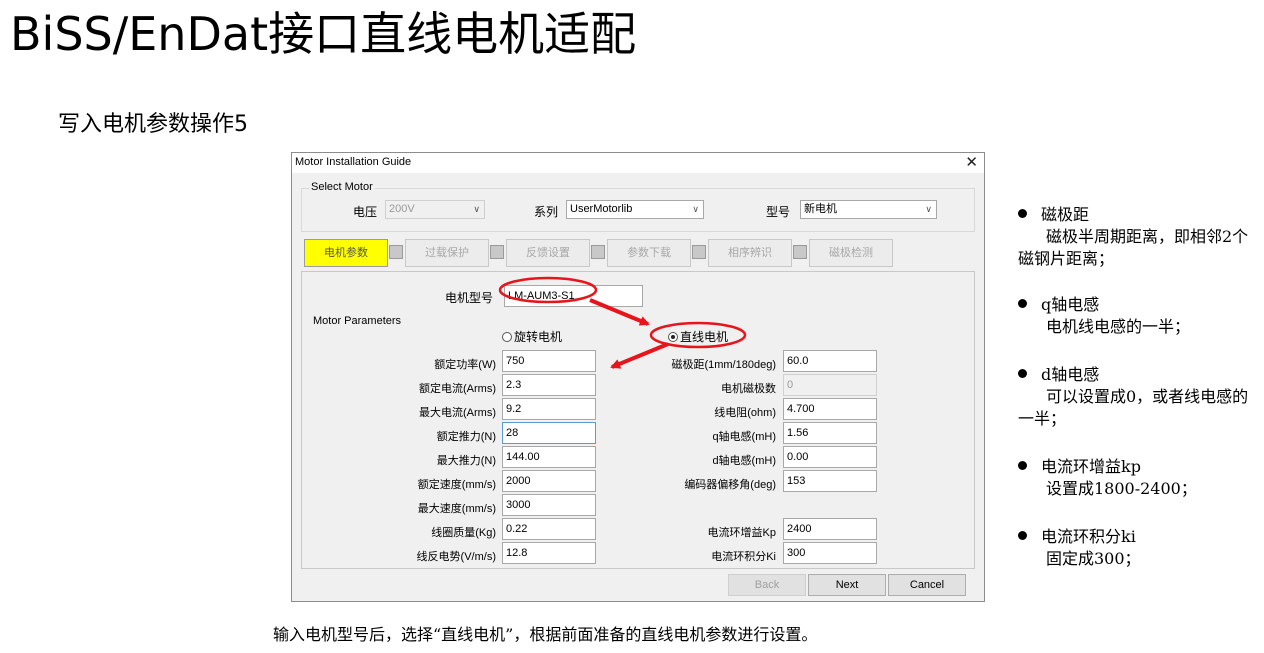 This screenshot has width=1264, height=653. Describe the element at coordinates (744, 437) in the screenshot. I see `param-label: q轴电感(mH)` at that location.